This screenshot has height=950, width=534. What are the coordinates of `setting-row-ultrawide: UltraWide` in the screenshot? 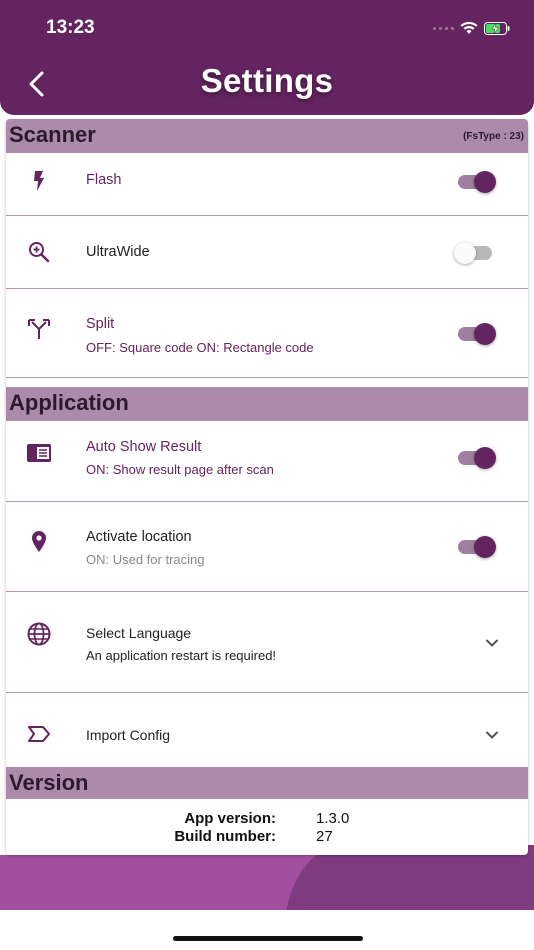 It's located at (267, 252).